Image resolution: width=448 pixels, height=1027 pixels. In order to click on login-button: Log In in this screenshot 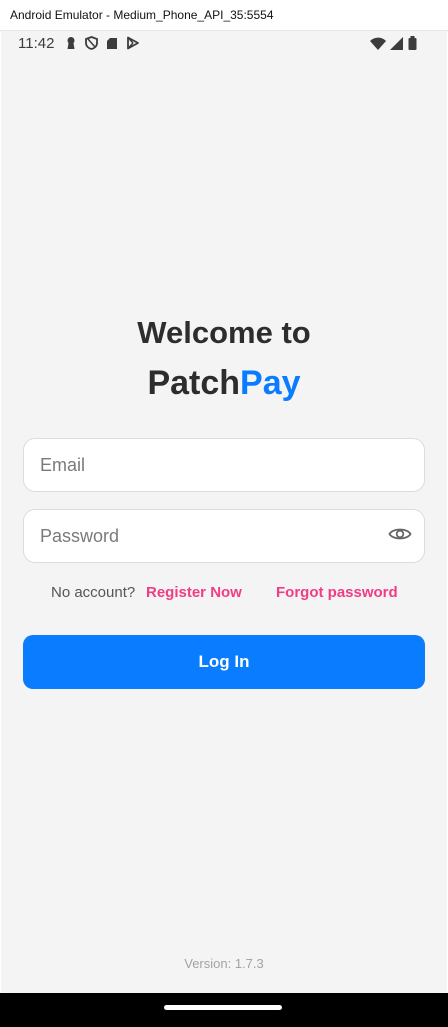, I will do `click(224, 662)`.